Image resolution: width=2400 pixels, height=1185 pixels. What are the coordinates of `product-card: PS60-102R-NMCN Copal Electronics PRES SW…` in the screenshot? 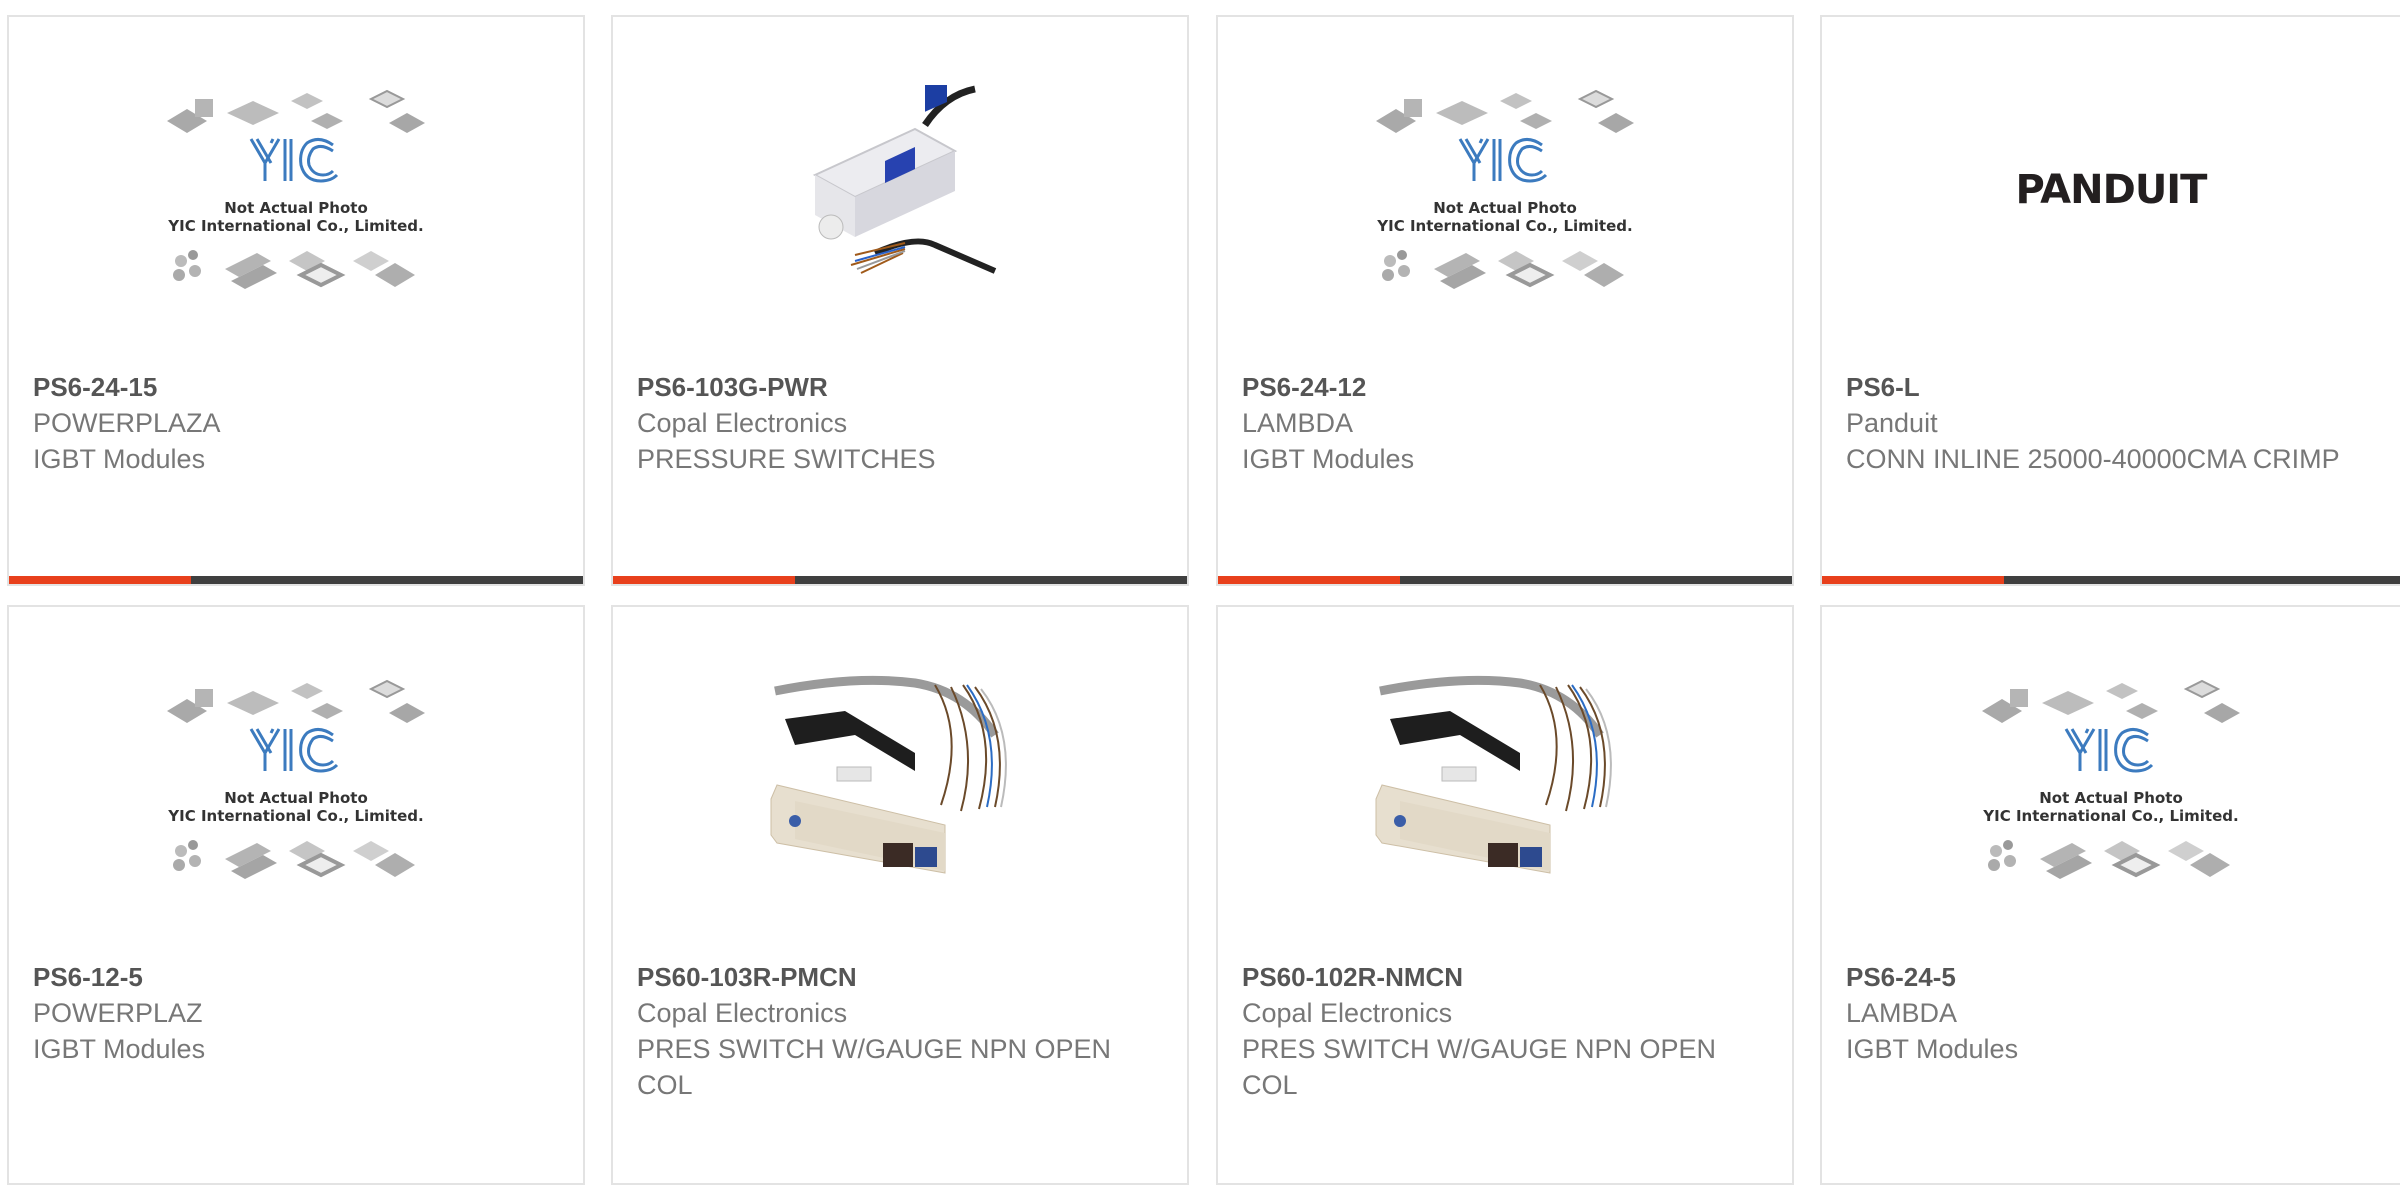 It's located at (1505, 895).